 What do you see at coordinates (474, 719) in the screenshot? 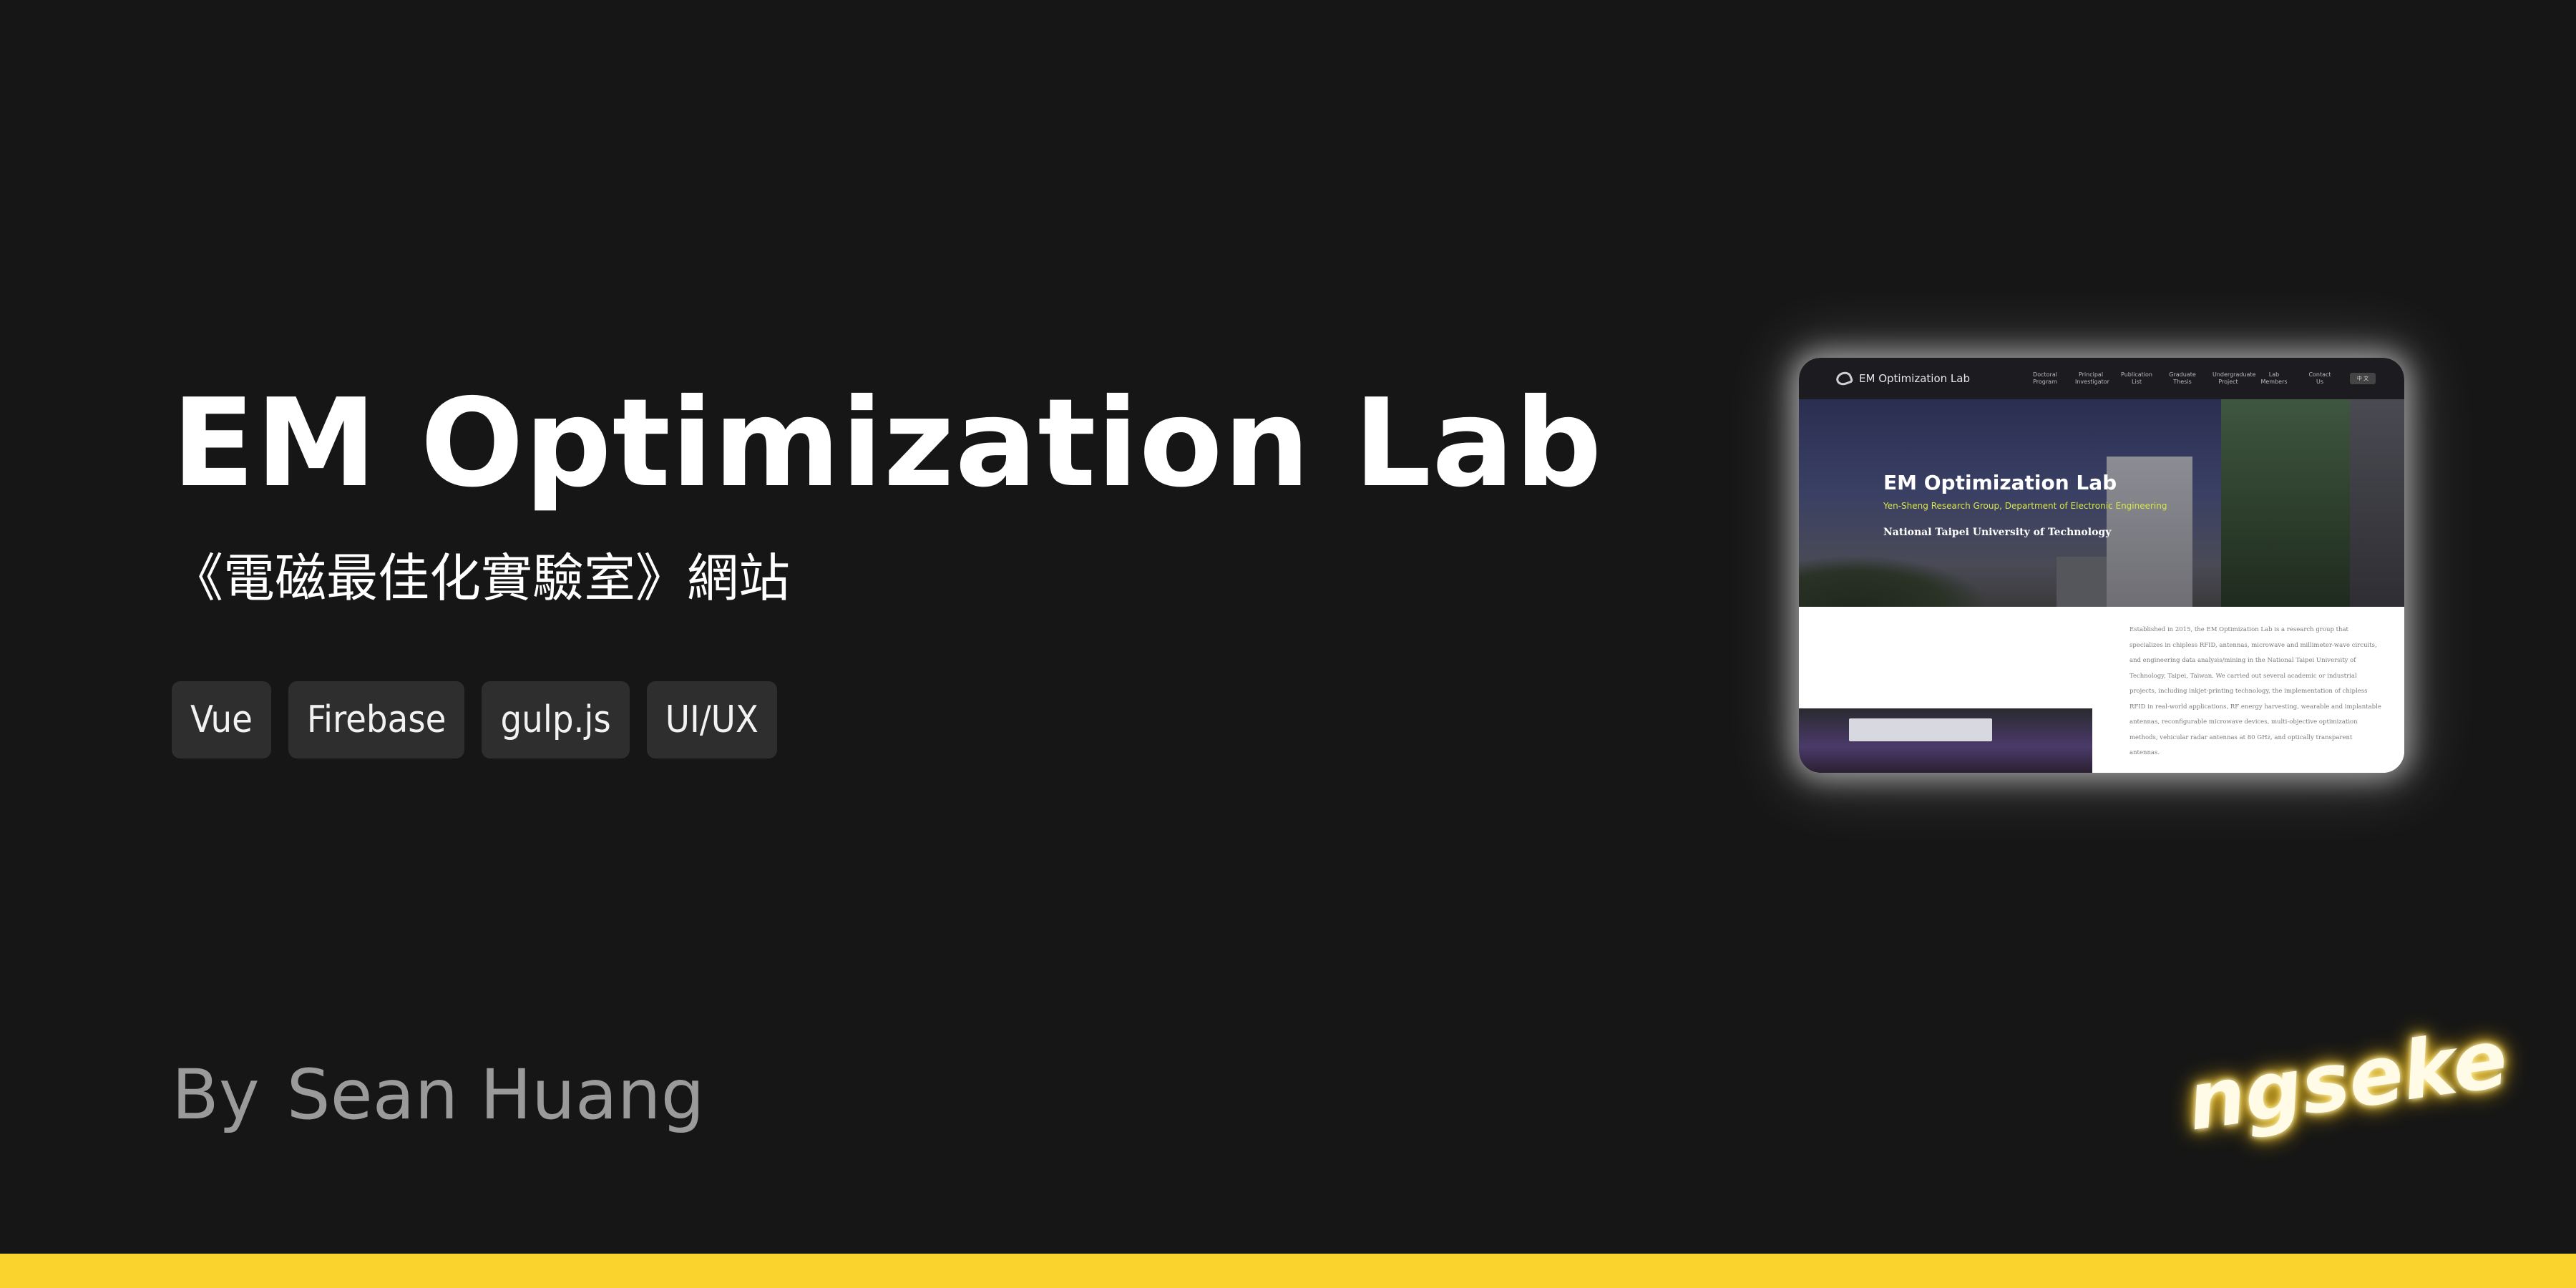
I see `tech-tag-list: Vue Firebase gulp.js UI/UX` at bounding box center [474, 719].